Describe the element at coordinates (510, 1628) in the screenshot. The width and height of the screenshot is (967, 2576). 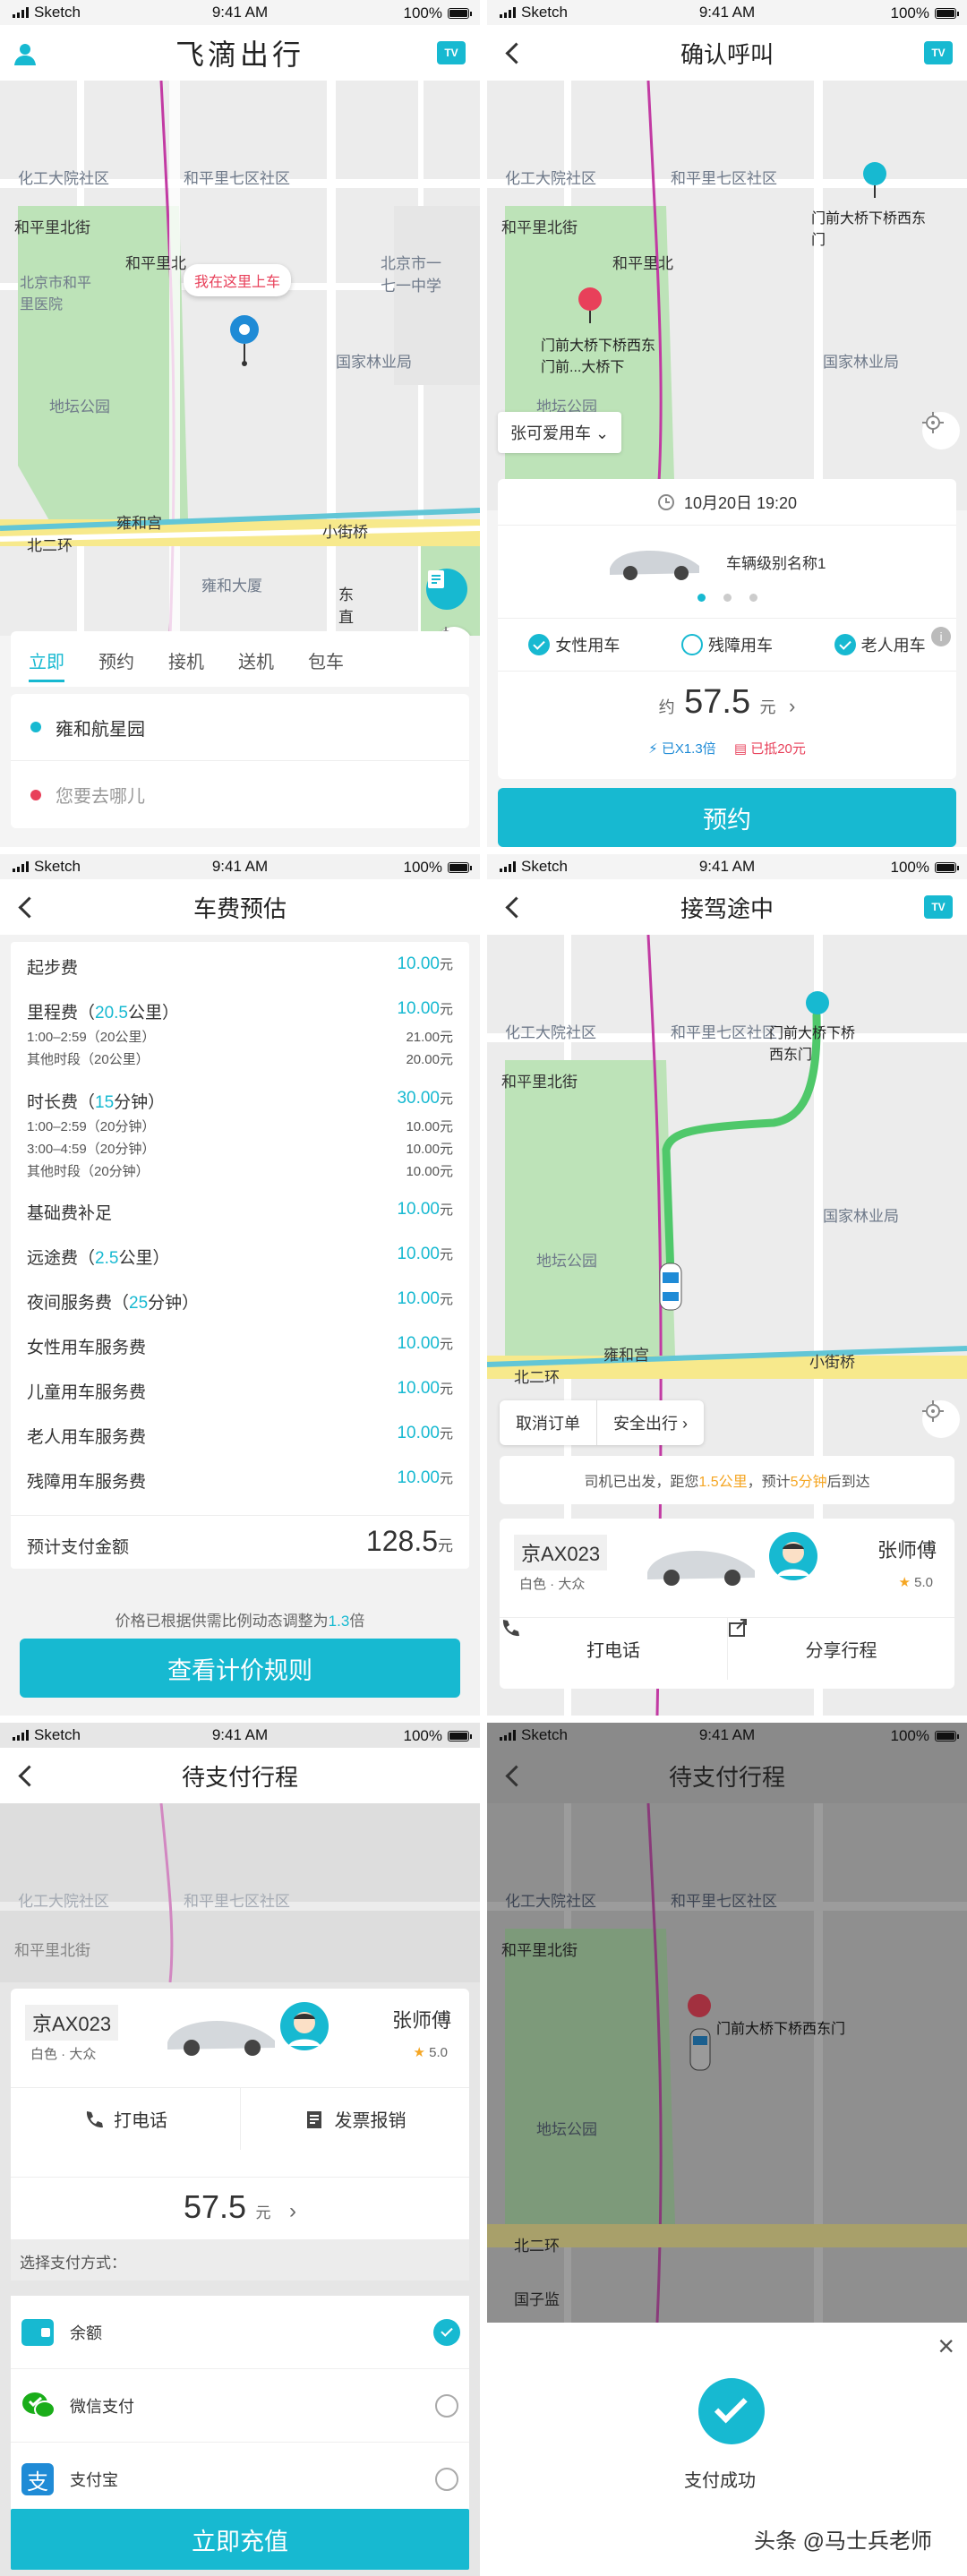
I see `phone-icon` at that location.